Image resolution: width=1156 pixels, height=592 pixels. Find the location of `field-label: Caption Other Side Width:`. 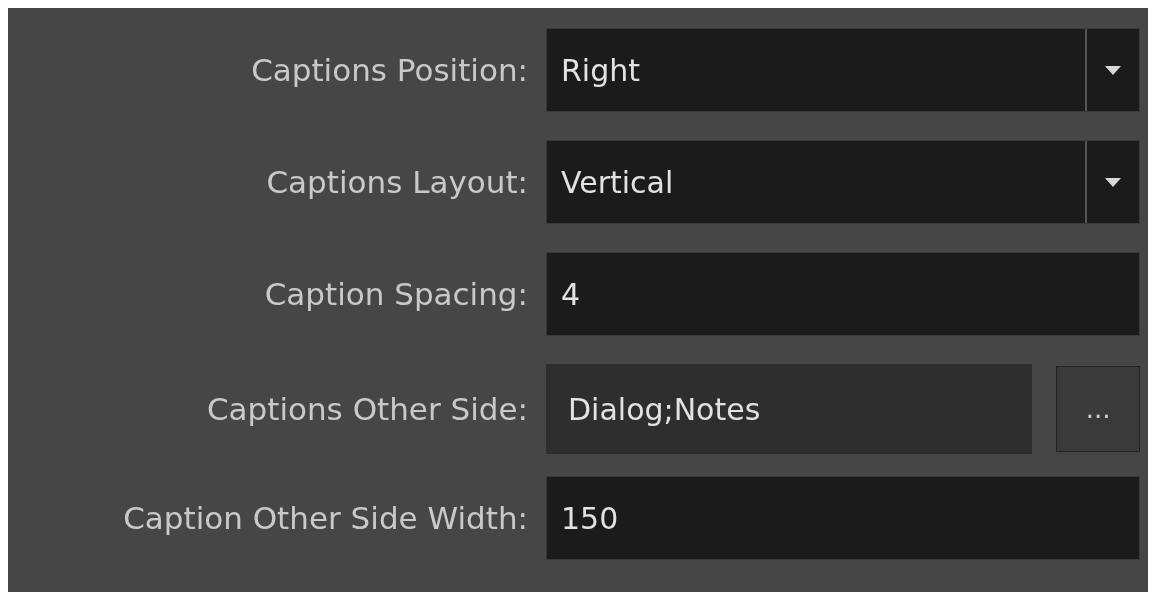

field-label: Caption Other Side Width: is located at coordinates (325, 518).